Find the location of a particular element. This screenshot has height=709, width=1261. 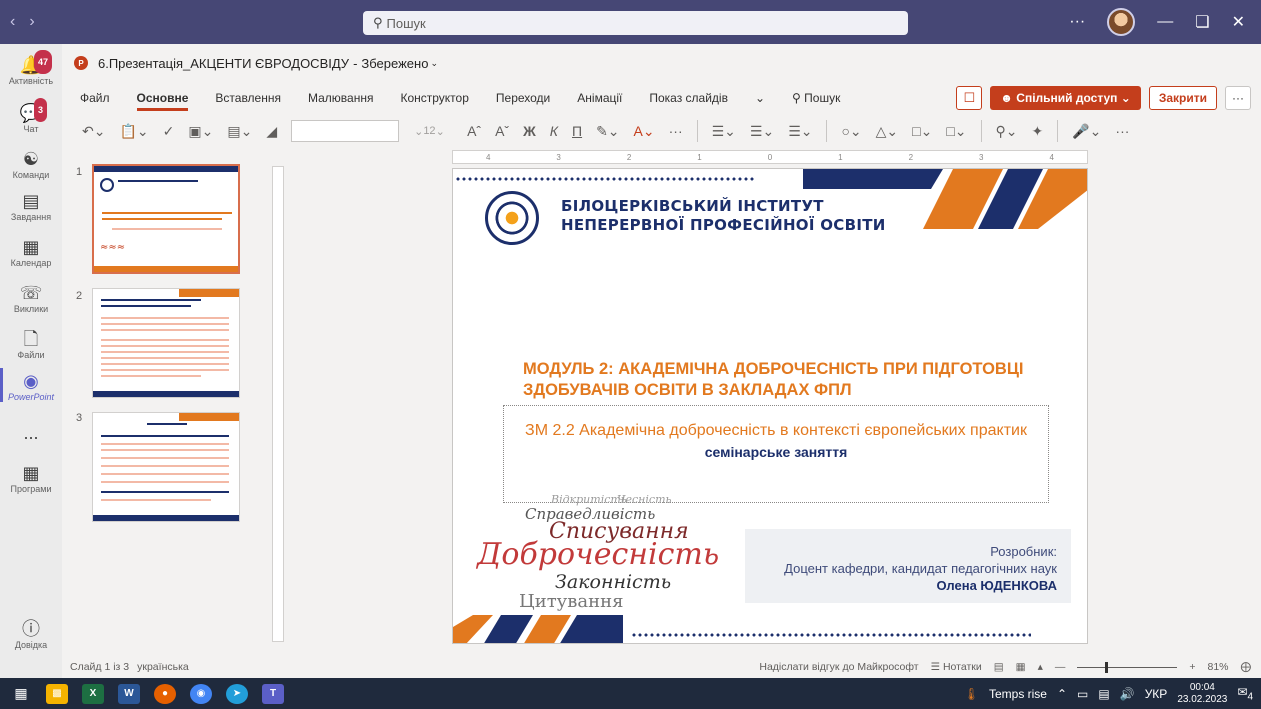

firefox-icon: ● is located at coordinates (165, 693).